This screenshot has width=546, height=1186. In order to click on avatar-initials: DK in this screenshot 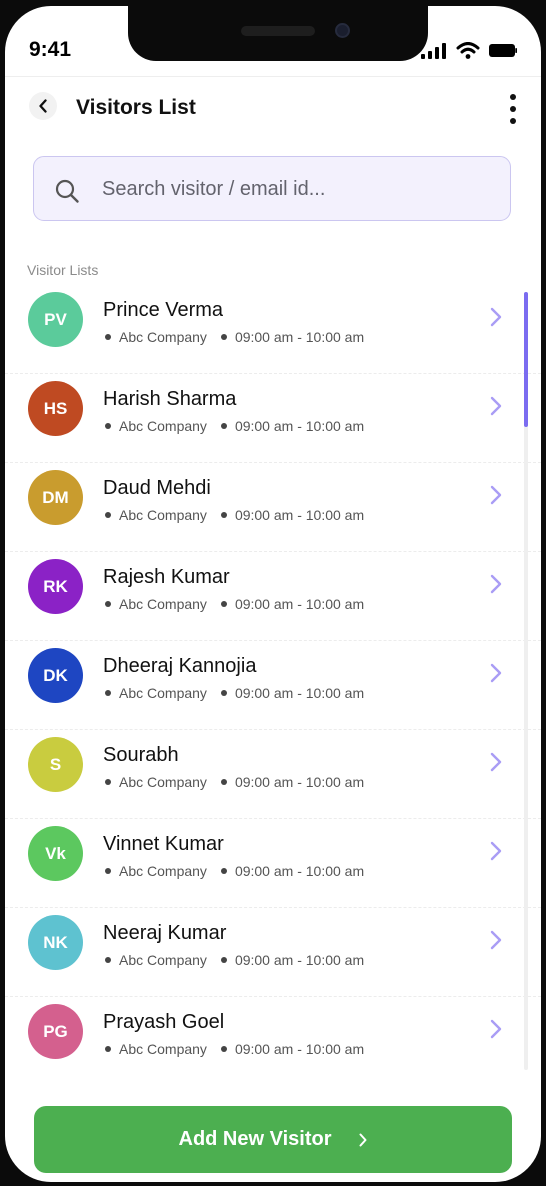, I will do `click(55, 675)`.